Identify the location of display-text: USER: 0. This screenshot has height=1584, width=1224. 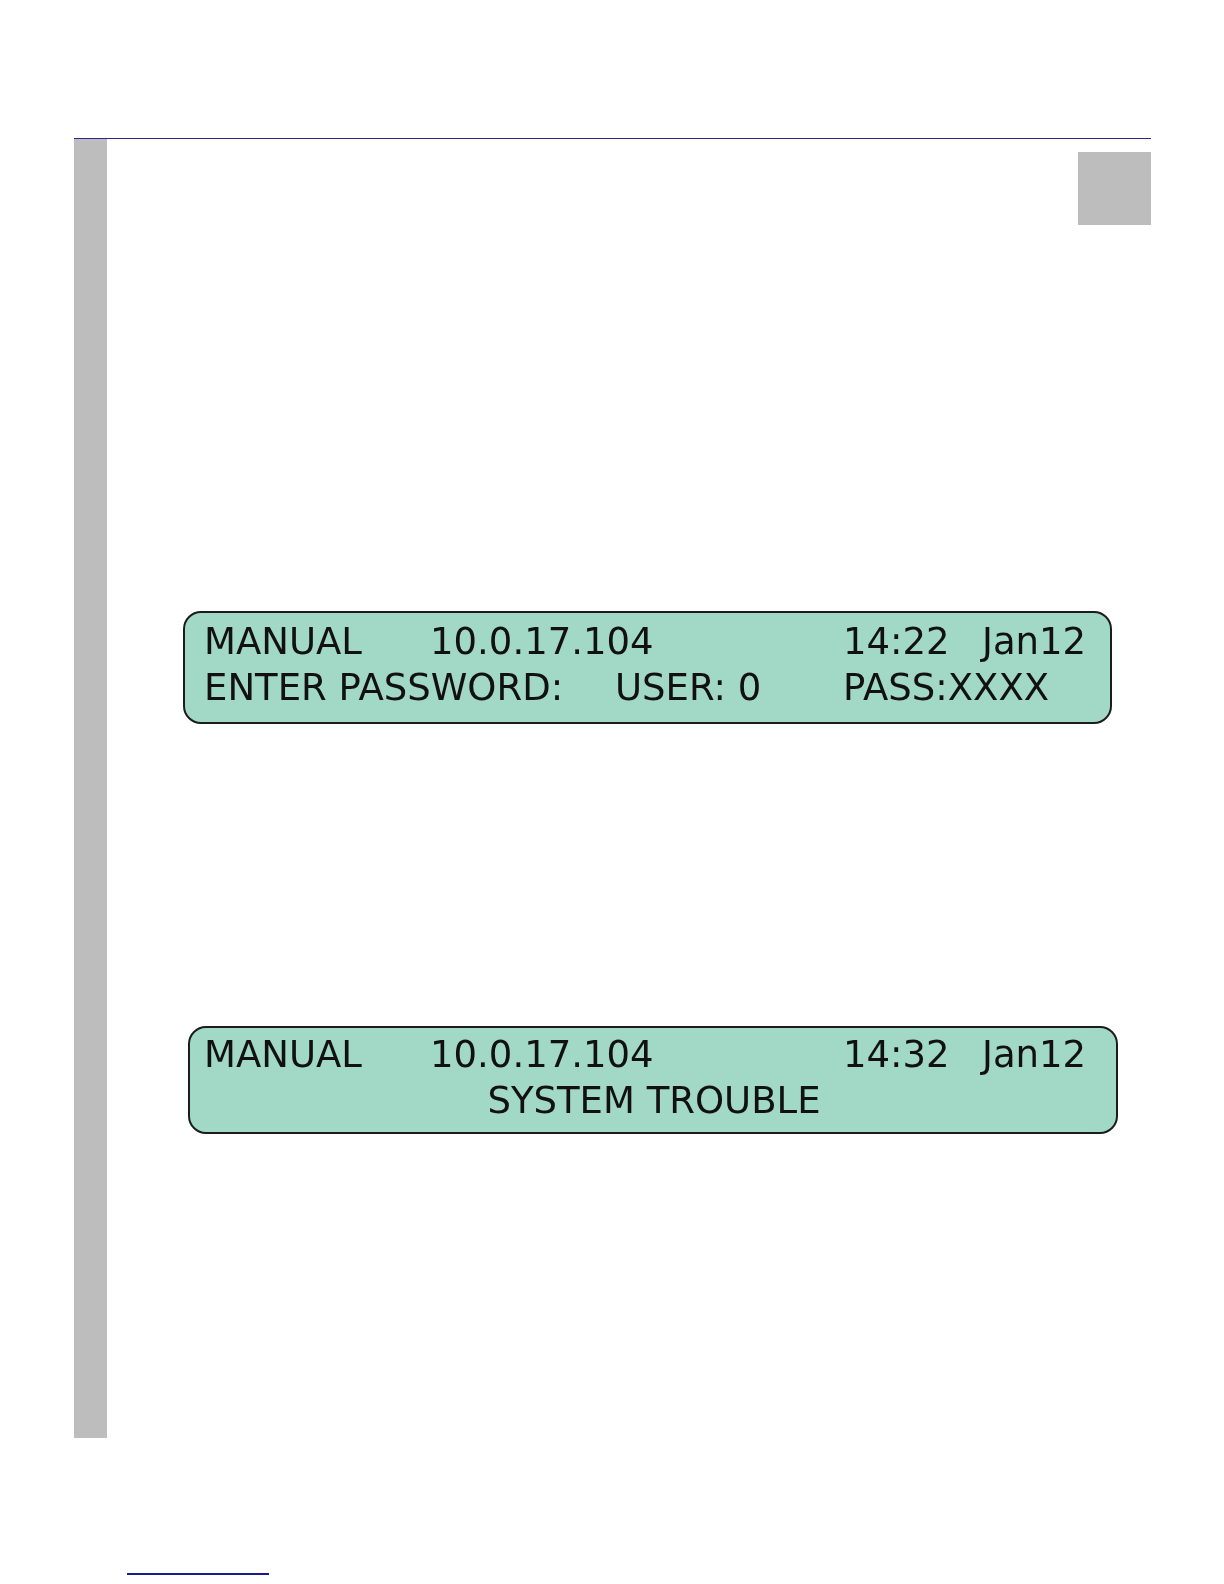
(688, 688).